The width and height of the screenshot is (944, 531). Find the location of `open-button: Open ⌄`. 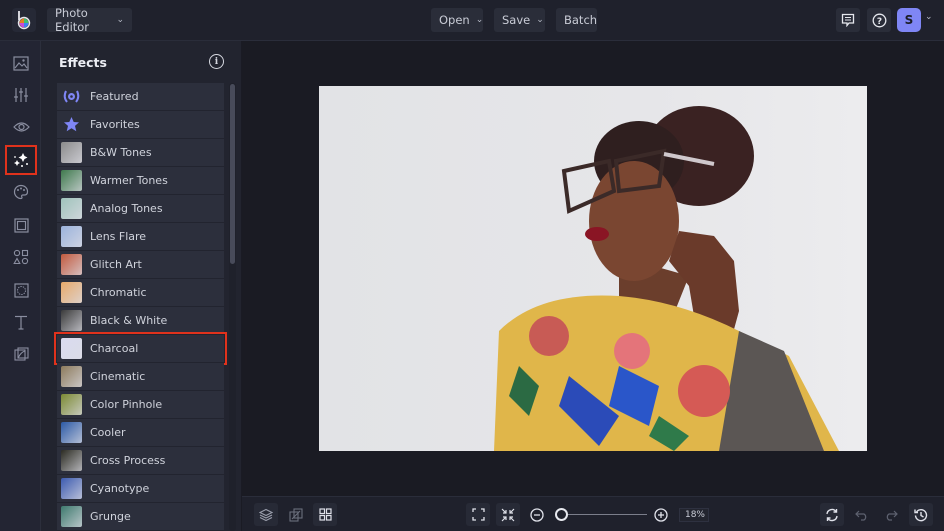

open-button: Open ⌄ is located at coordinates (457, 20).